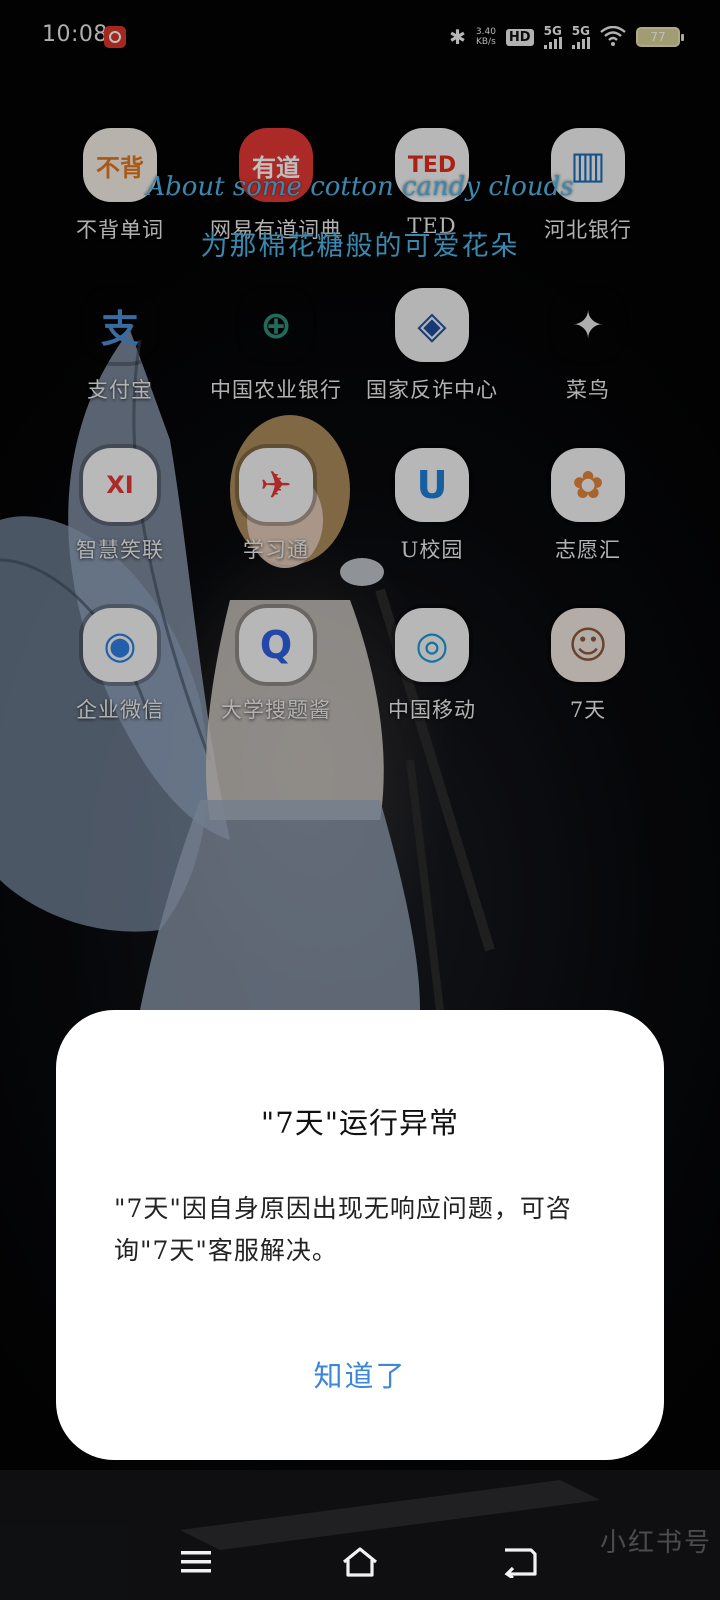  What do you see at coordinates (655, 1543) in the screenshot?
I see `watermark: 小红书号` at bounding box center [655, 1543].